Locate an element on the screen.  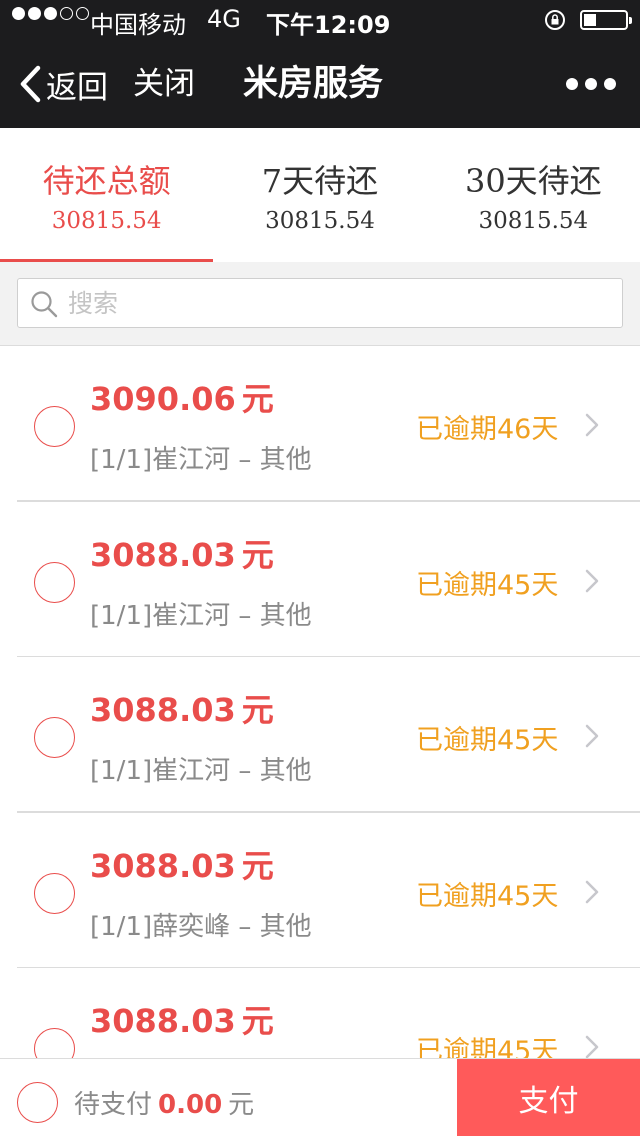
tab-30-days-due: 30天待还 30815.54 is located at coordinates (533, 195).